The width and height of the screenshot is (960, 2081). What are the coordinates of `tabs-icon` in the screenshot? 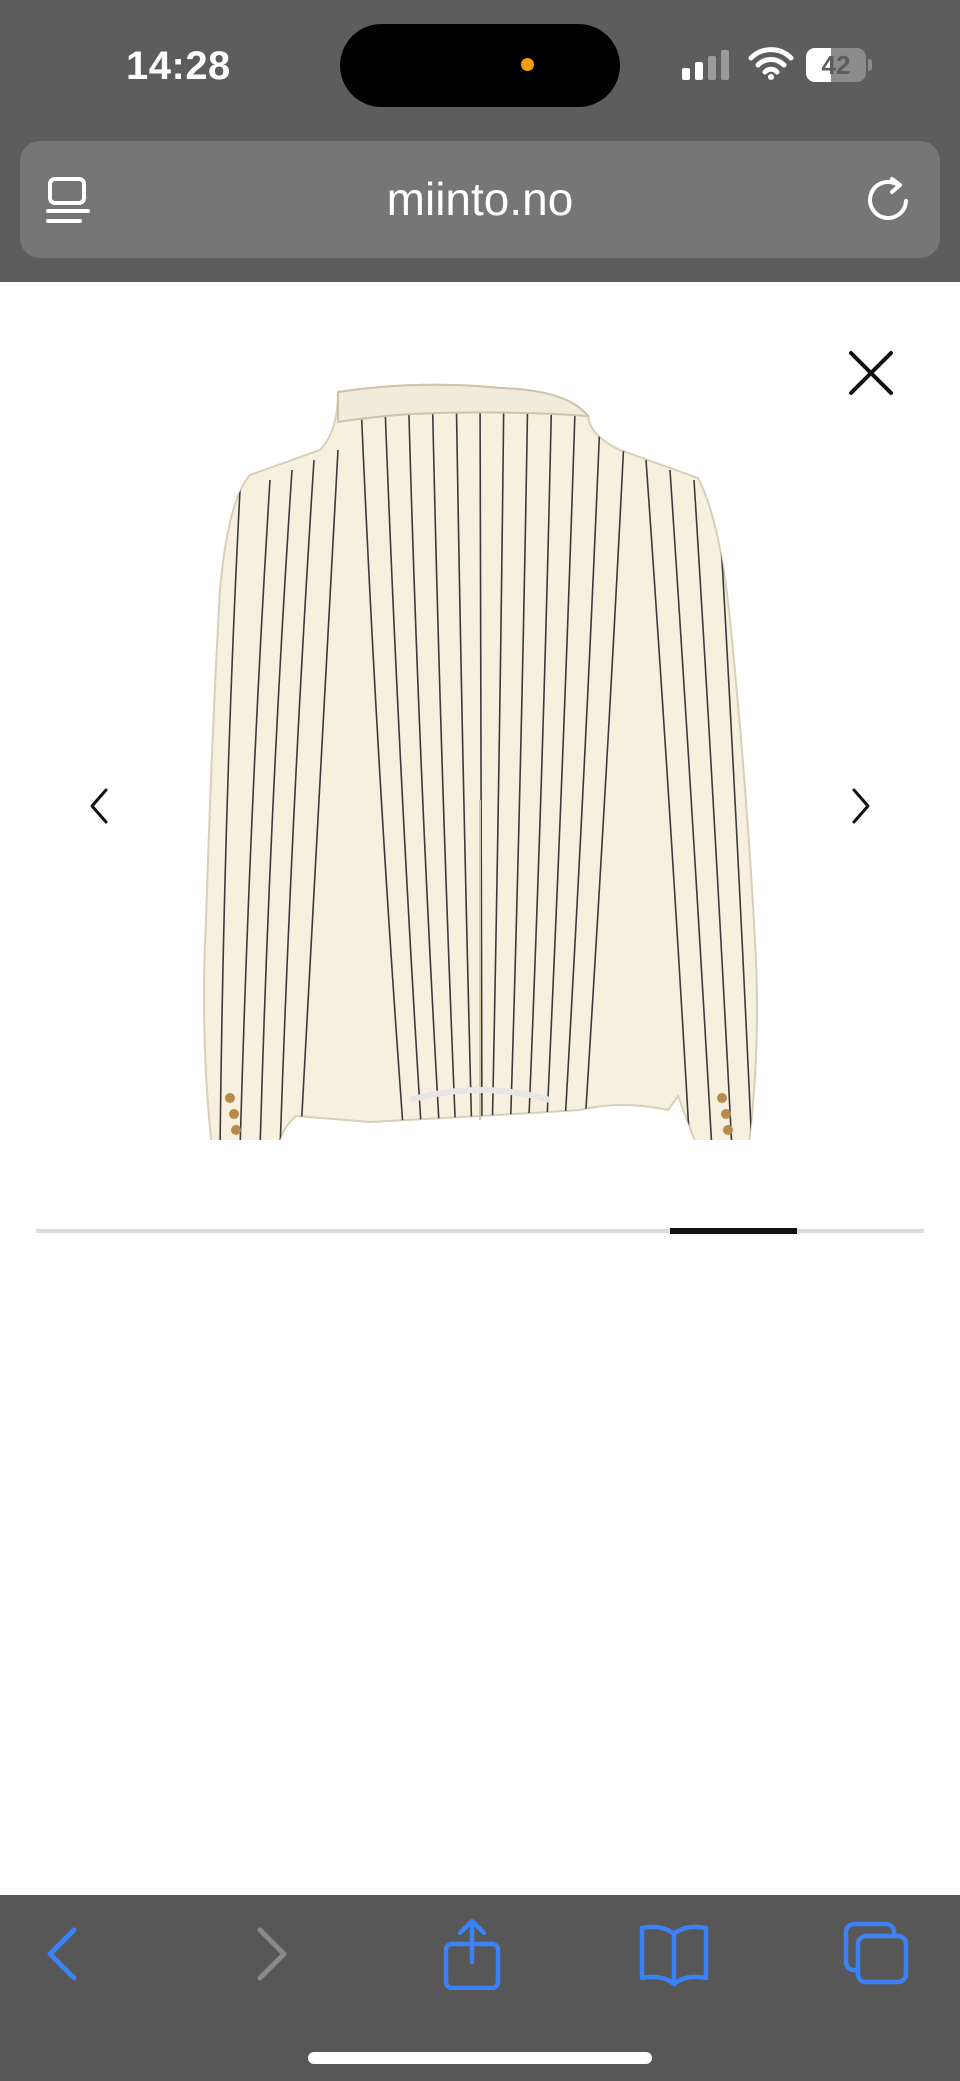 It's located at (876, 1954).